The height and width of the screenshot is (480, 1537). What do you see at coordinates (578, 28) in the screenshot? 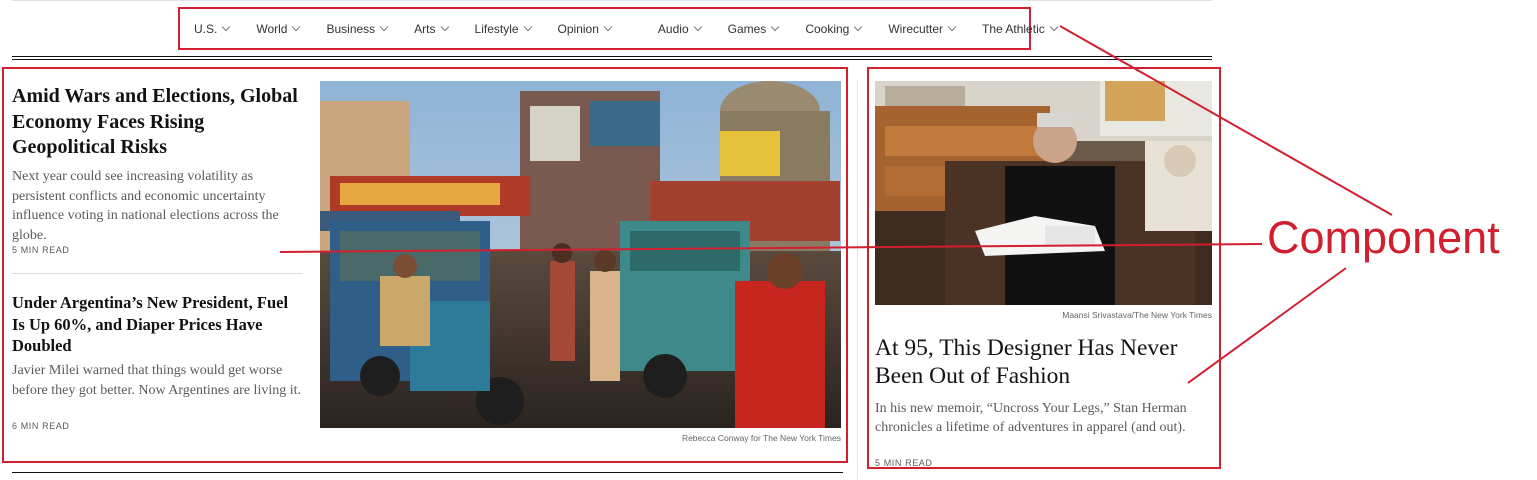
I see `nav-item-label: Opinion` at bounding box center [578, 28].